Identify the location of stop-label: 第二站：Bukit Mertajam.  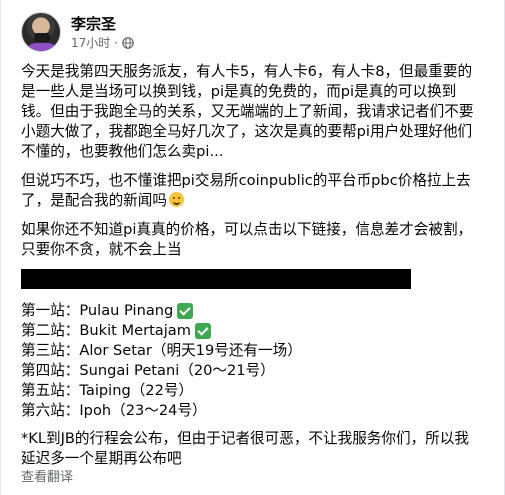
(106, 330).